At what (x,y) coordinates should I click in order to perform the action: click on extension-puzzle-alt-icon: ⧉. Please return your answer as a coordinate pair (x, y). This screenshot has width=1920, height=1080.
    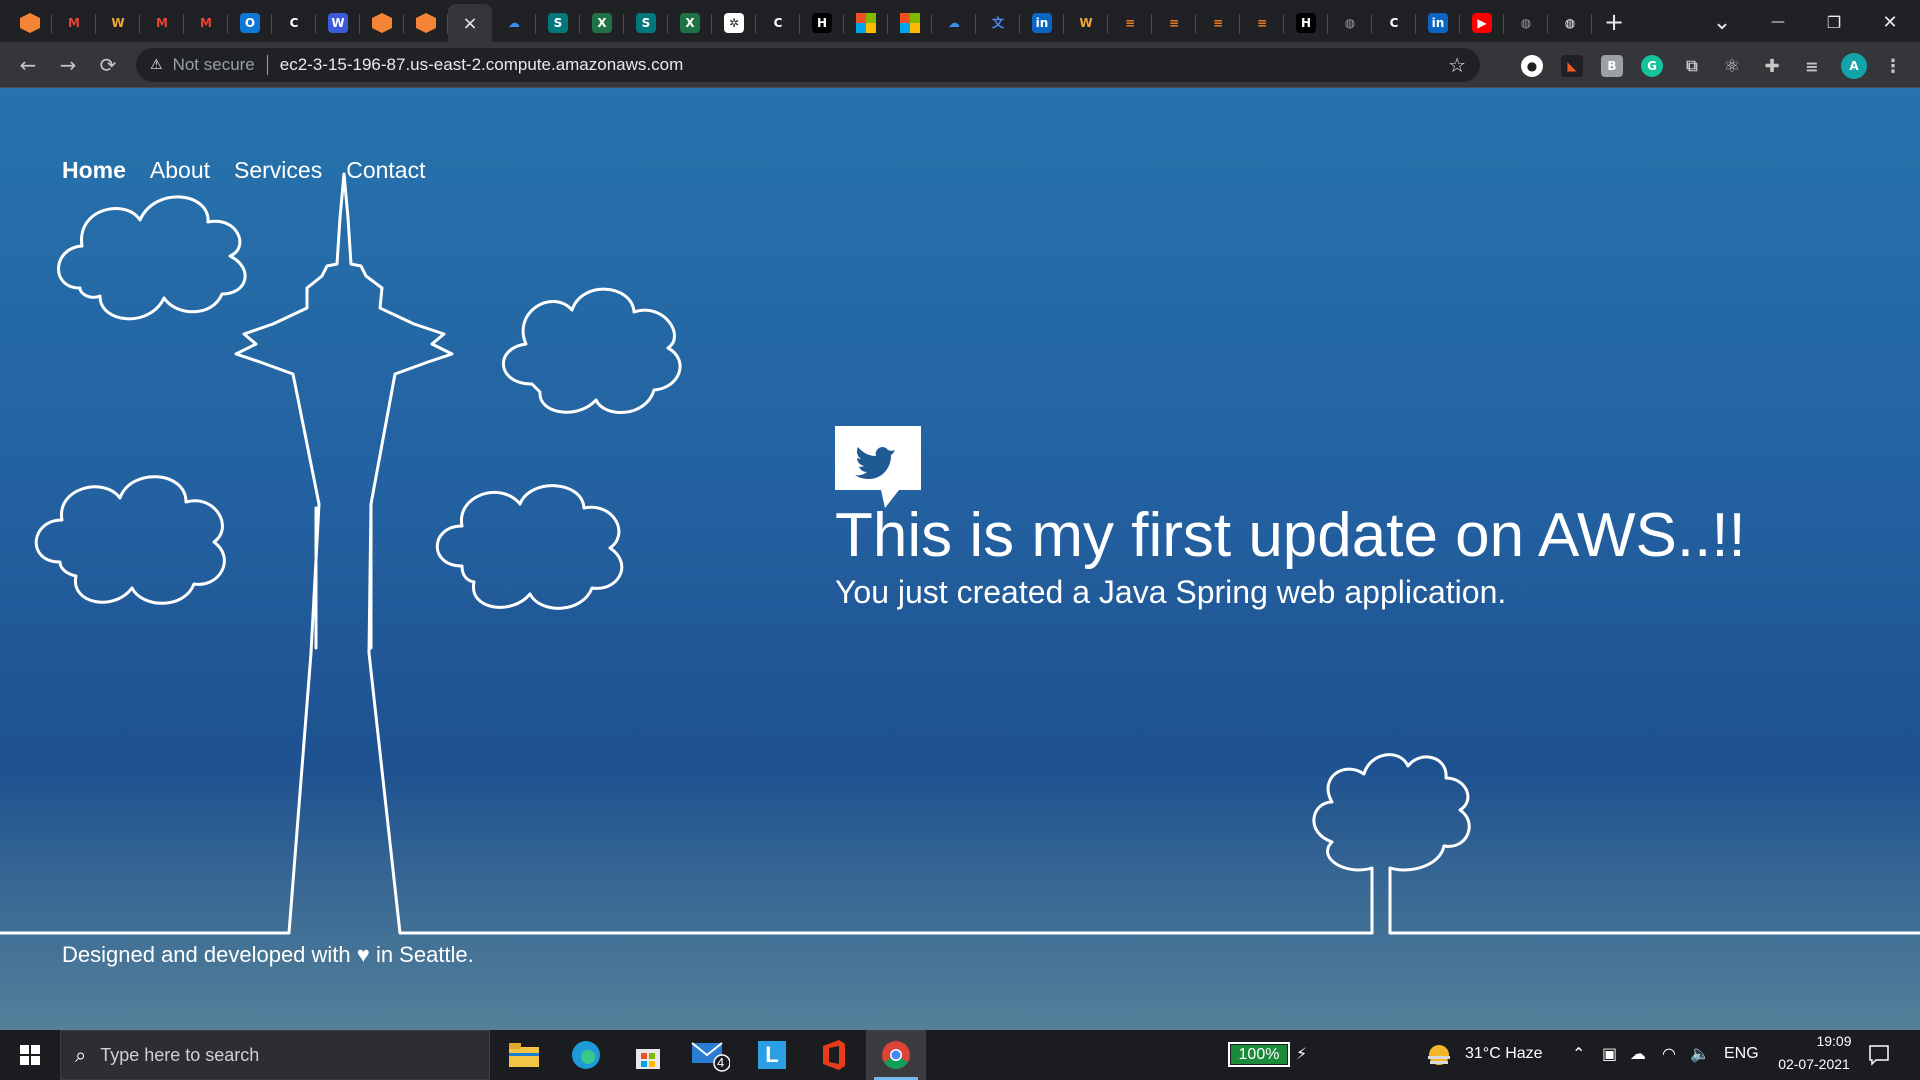
    Looking at the image, I should click on (1692, 66).